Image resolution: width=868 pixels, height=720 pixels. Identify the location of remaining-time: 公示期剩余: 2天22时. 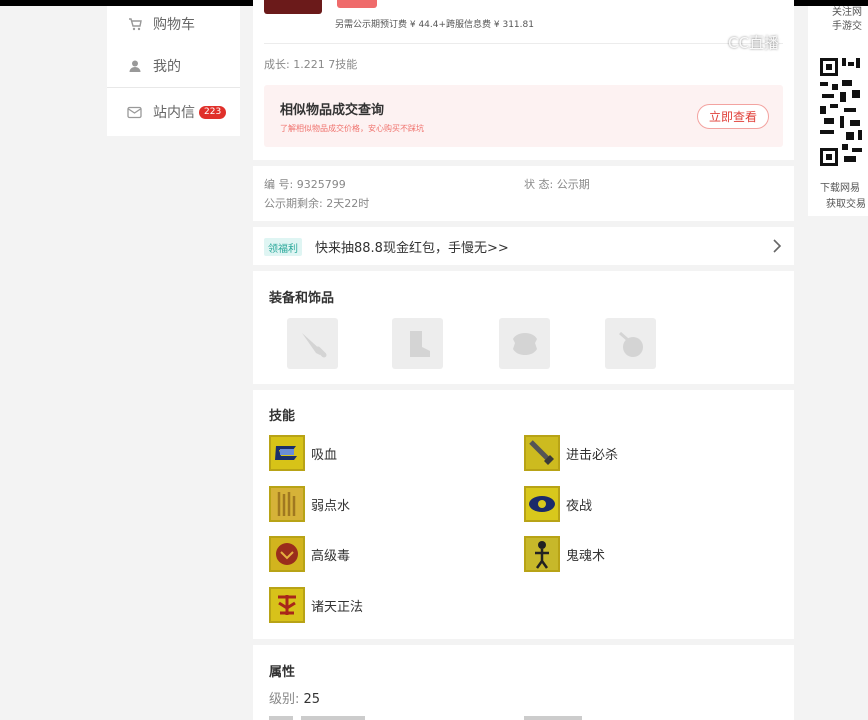
(316, 203).